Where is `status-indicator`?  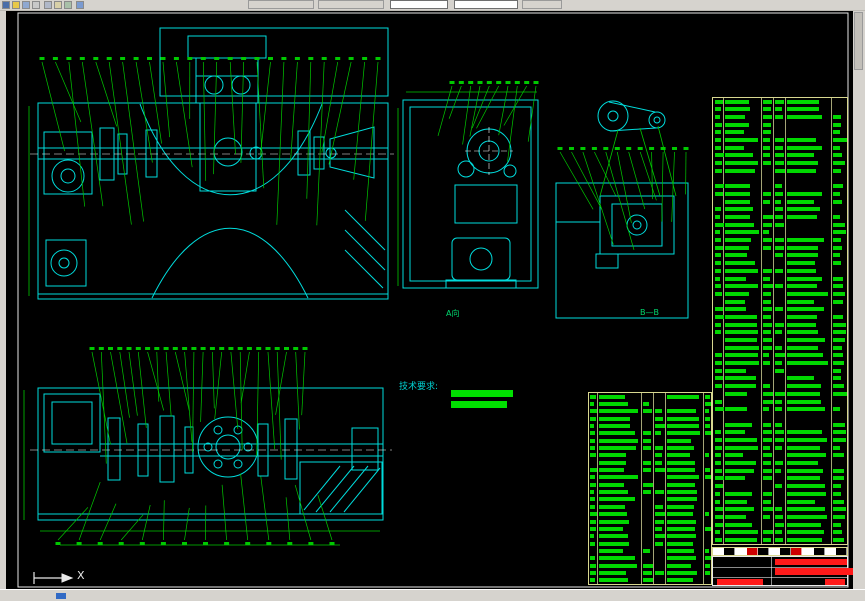 status-indicator is located at coordinates (61, 596).